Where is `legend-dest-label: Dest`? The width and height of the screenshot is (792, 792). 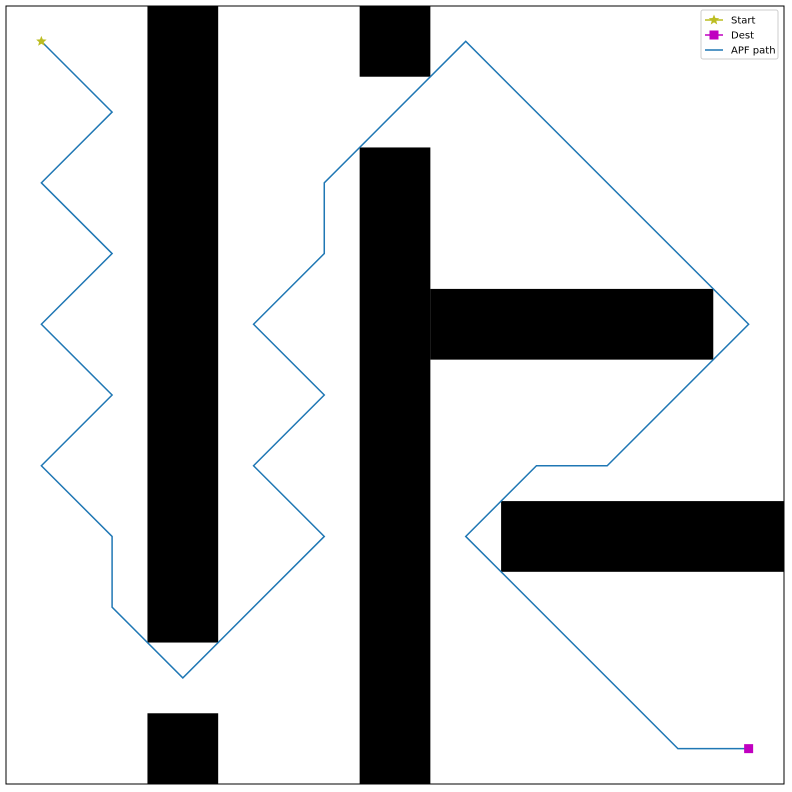 legend-dest-label: Dest is located at coordinates (742, 36).